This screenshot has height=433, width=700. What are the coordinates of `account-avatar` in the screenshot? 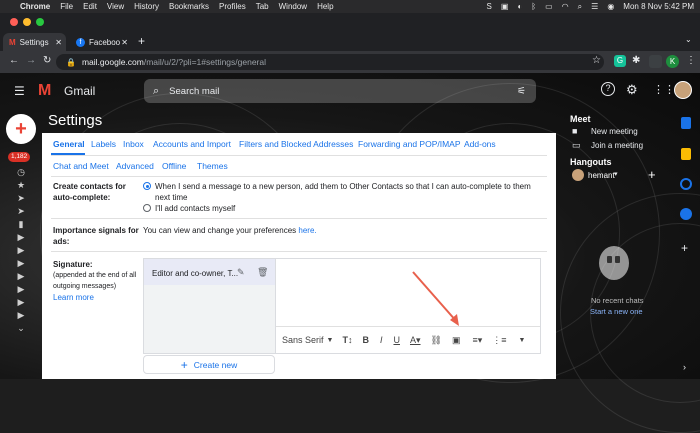 It's located at (683, 90).